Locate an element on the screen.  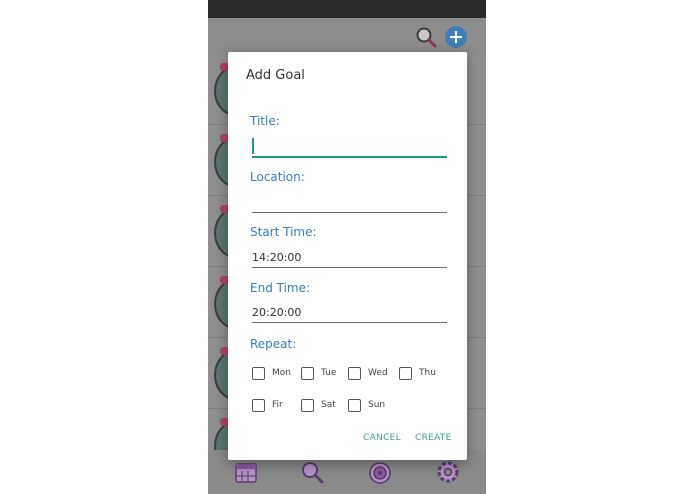
repeat-day-mon: Mon is located at coordinates (271, 373).